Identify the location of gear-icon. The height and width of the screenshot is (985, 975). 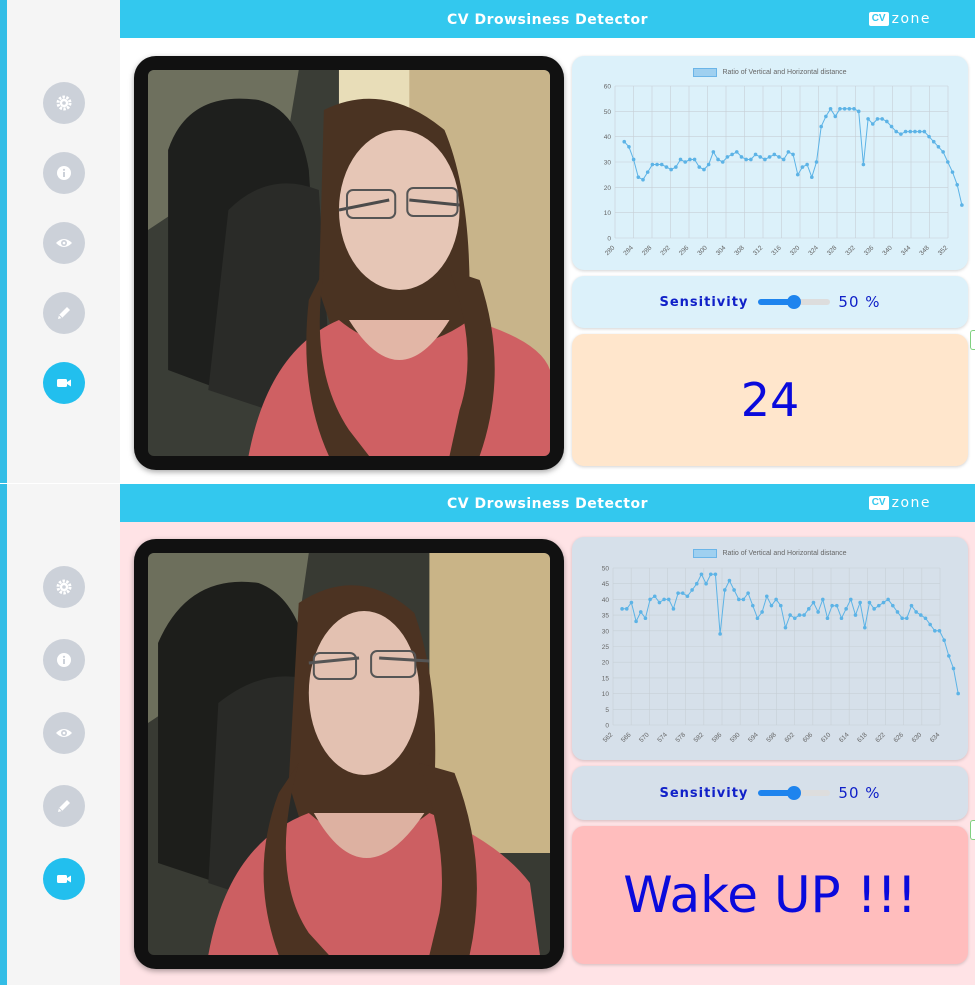
(64, 587).